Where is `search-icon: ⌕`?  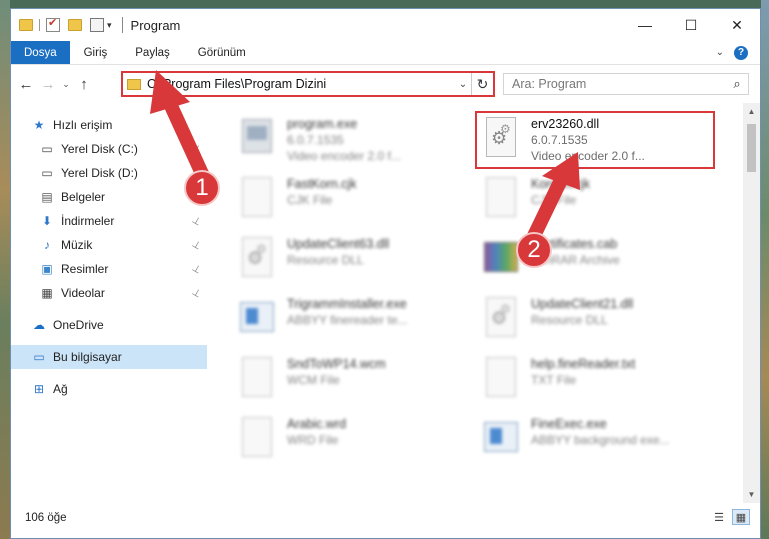
search-icon: ⌕ is located at coordinates (737, 84).